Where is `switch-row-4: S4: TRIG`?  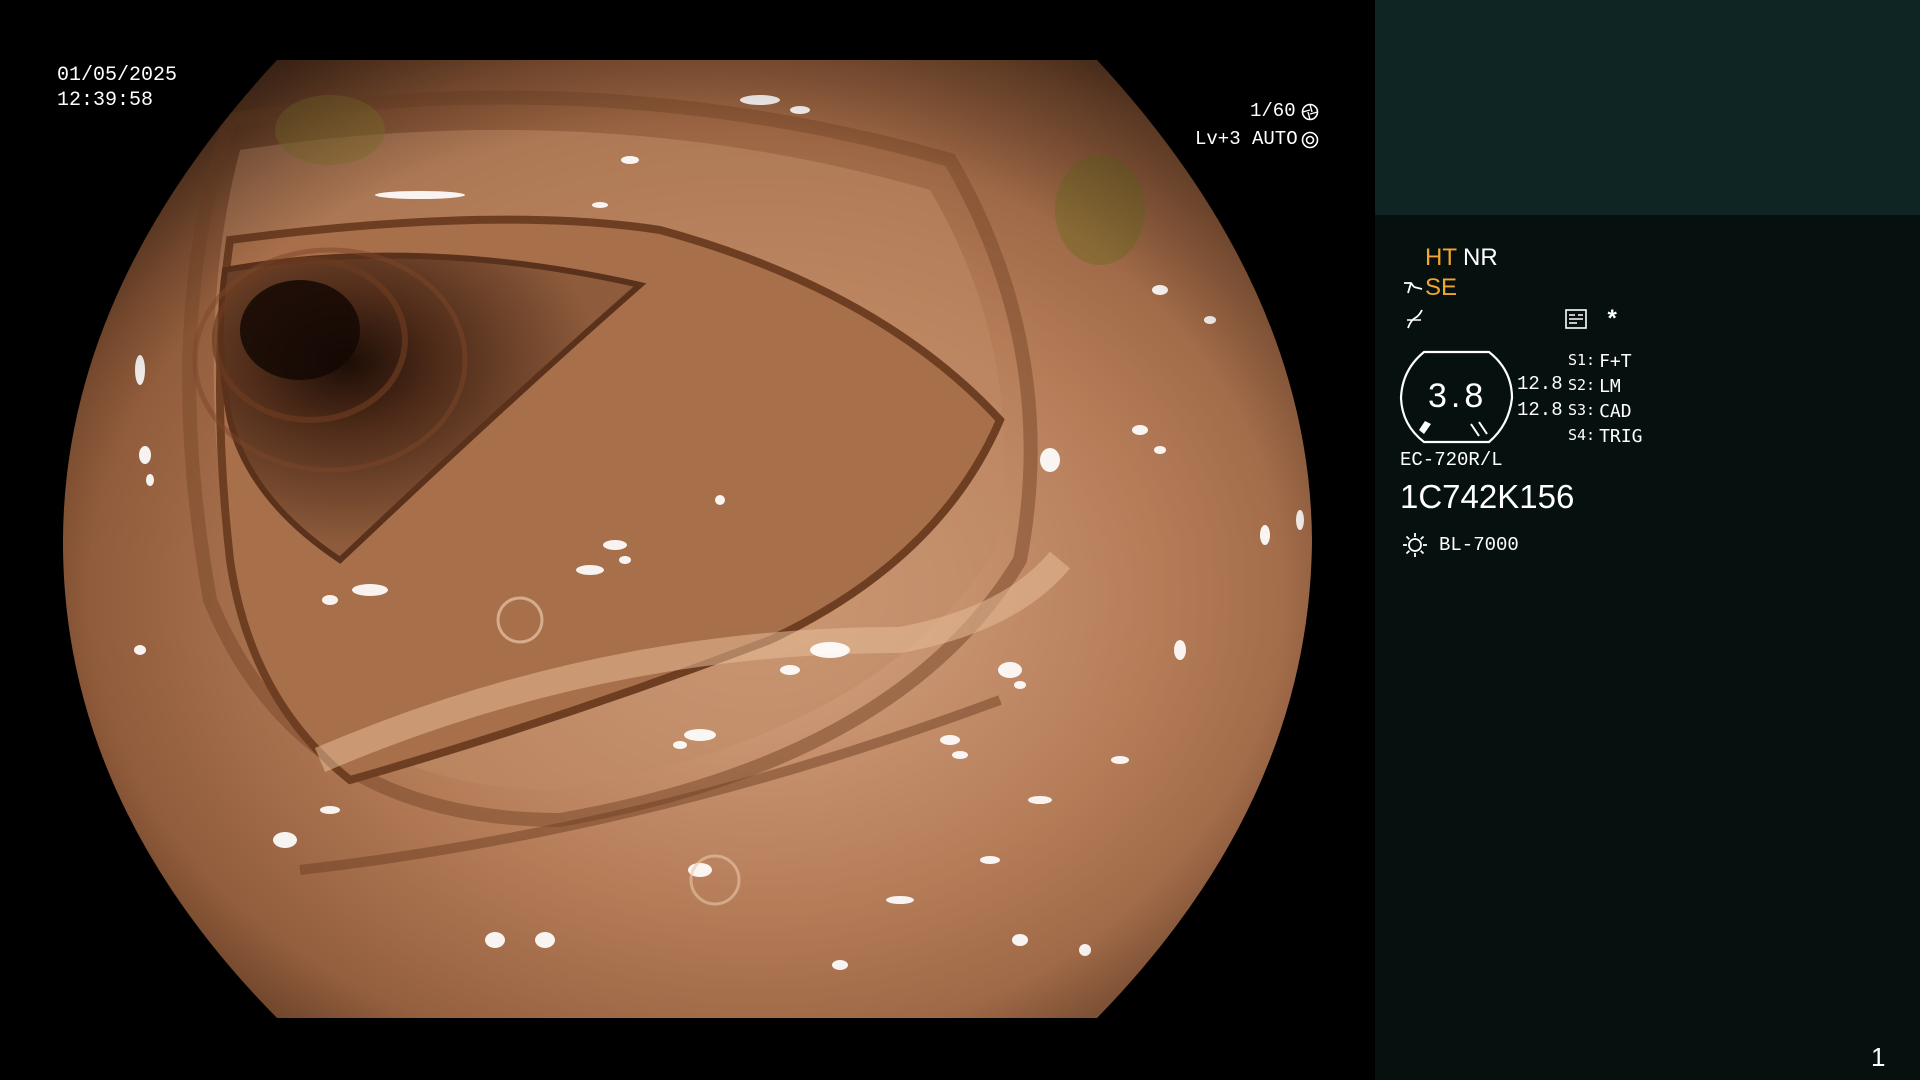 switch-row-4: S4: TRIG is located at coordinates (1605, 436).